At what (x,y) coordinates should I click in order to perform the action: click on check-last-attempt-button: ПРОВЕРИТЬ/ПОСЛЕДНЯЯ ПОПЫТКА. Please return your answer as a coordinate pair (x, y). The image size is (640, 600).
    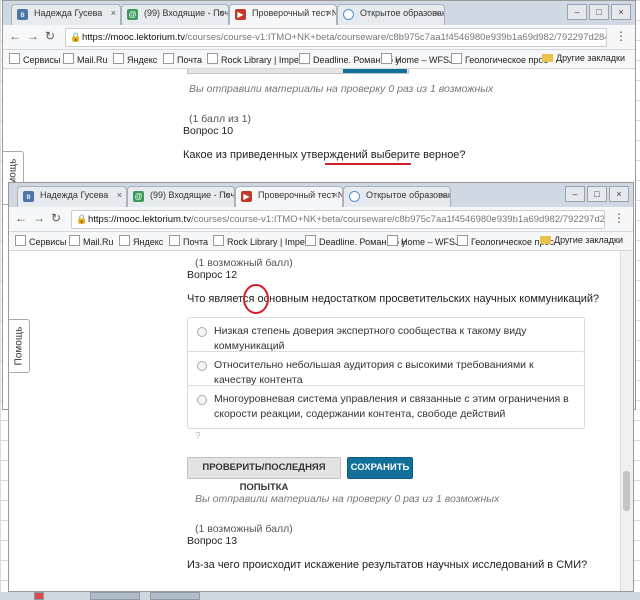
    Looking at the image, I should click on (264, 475).